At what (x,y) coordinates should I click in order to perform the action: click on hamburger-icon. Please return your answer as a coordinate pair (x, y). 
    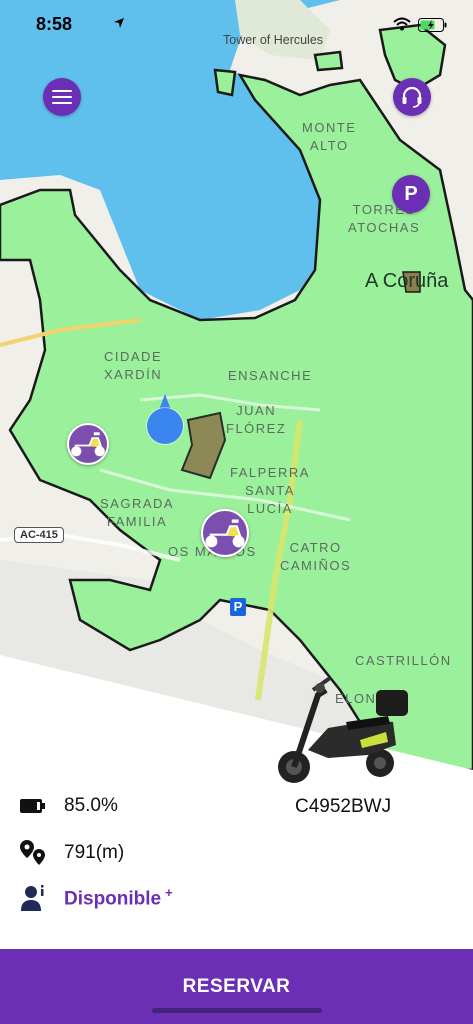
    Looking at the image, I should click on (62, 97).